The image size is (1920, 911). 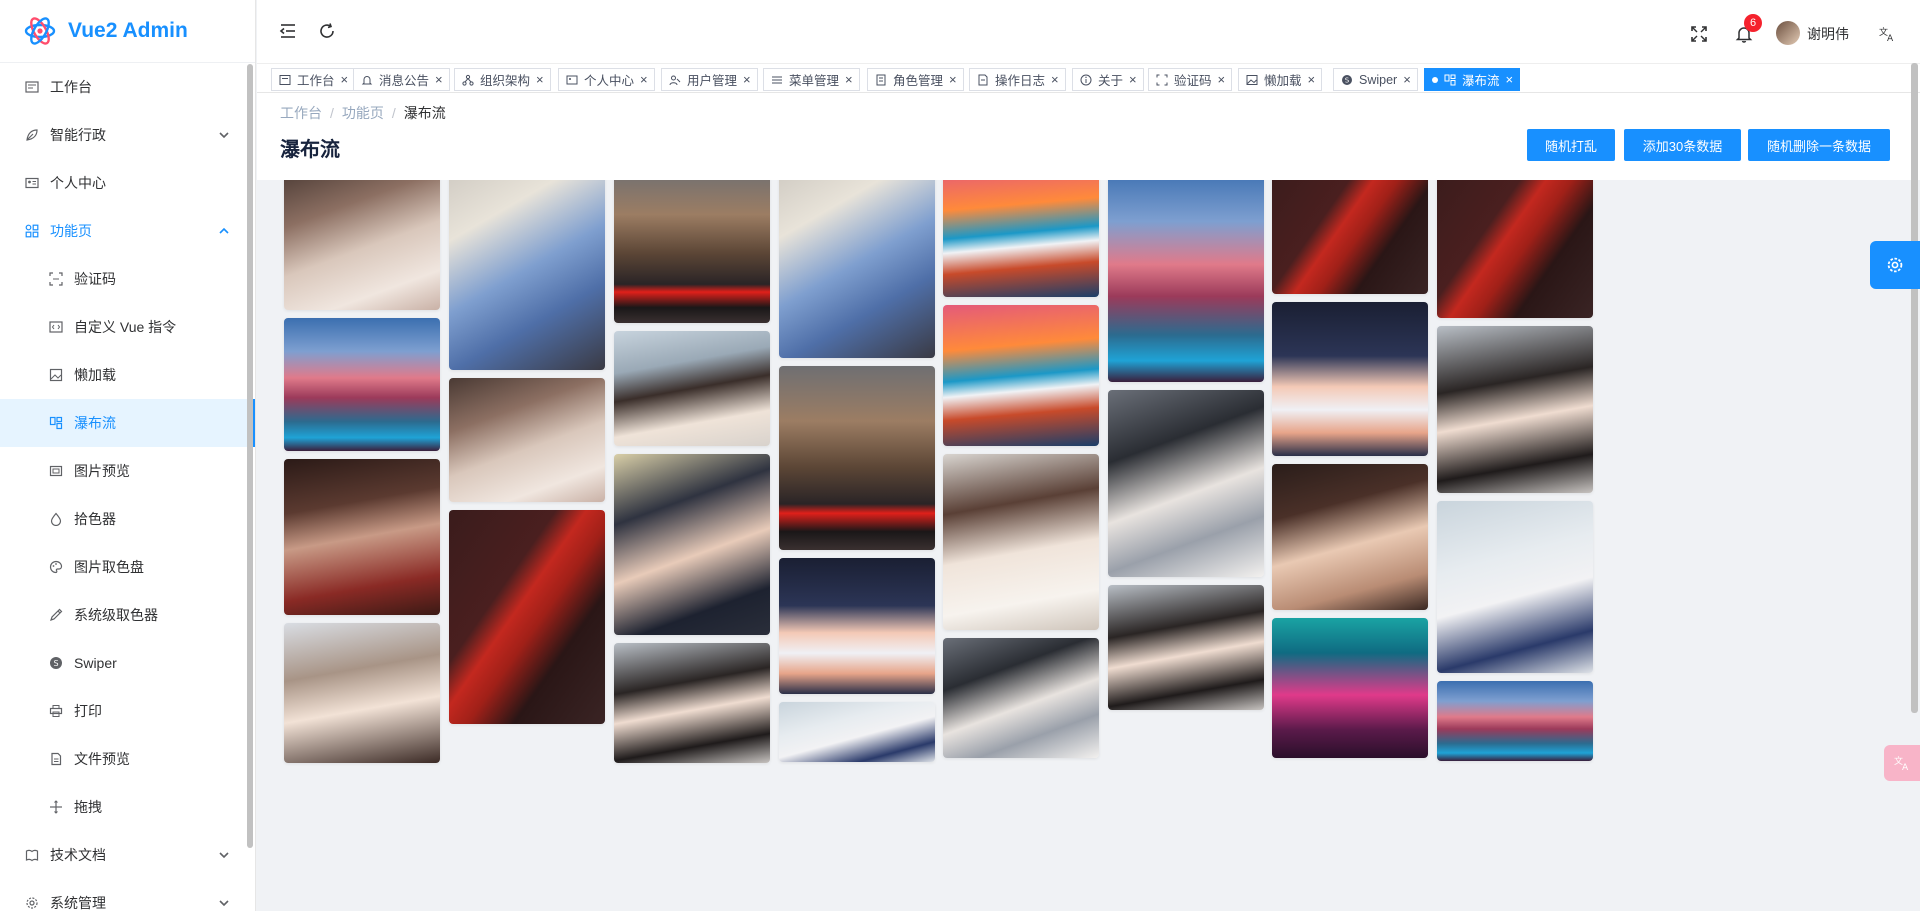 What do you see at coordinates (606, 79) in the screenshot?
I see `tab-profile: 个人中心 ×` at bounding box center [606, 79].